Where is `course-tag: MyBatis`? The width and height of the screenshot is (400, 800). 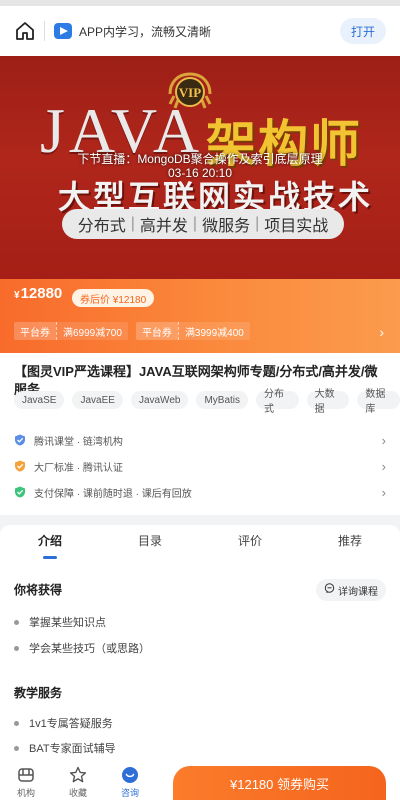 course-tag: MyBatis is located at coordinates (222, 400).